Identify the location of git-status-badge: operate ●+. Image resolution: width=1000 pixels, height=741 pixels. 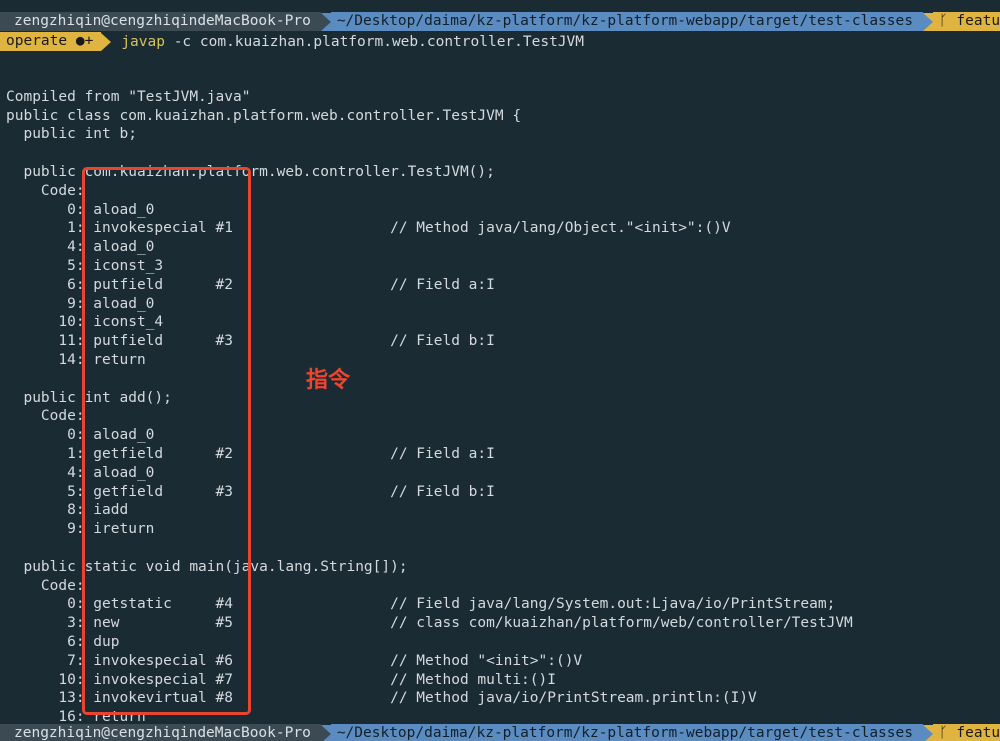
(51, 41).